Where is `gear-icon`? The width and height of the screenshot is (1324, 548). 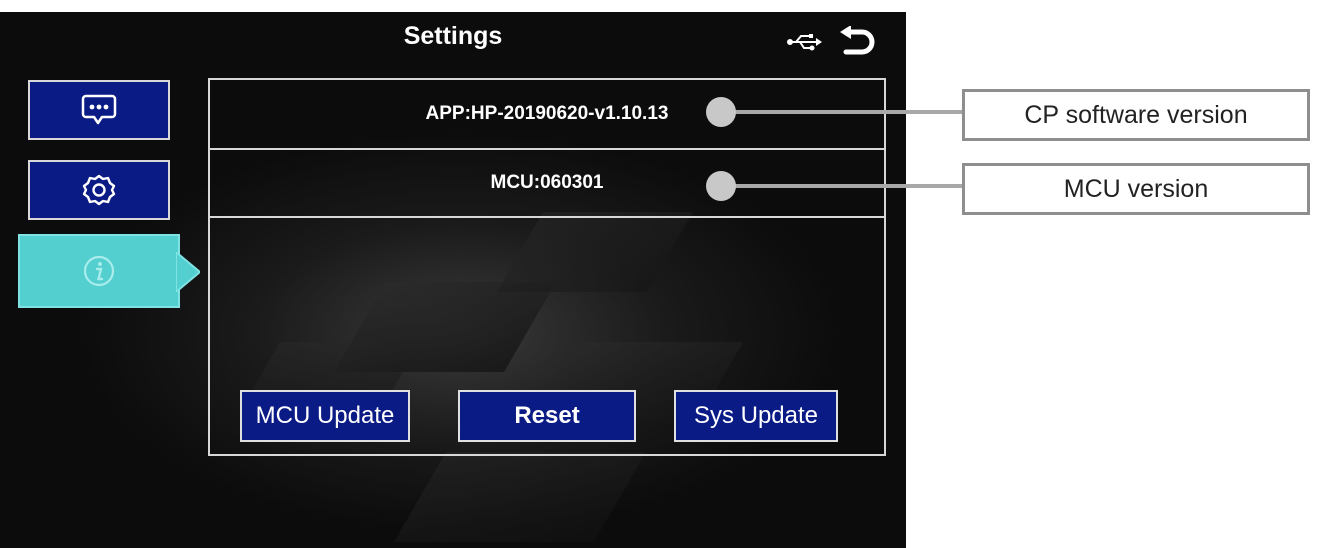
gear-icon is located at coordinates (99, 190).